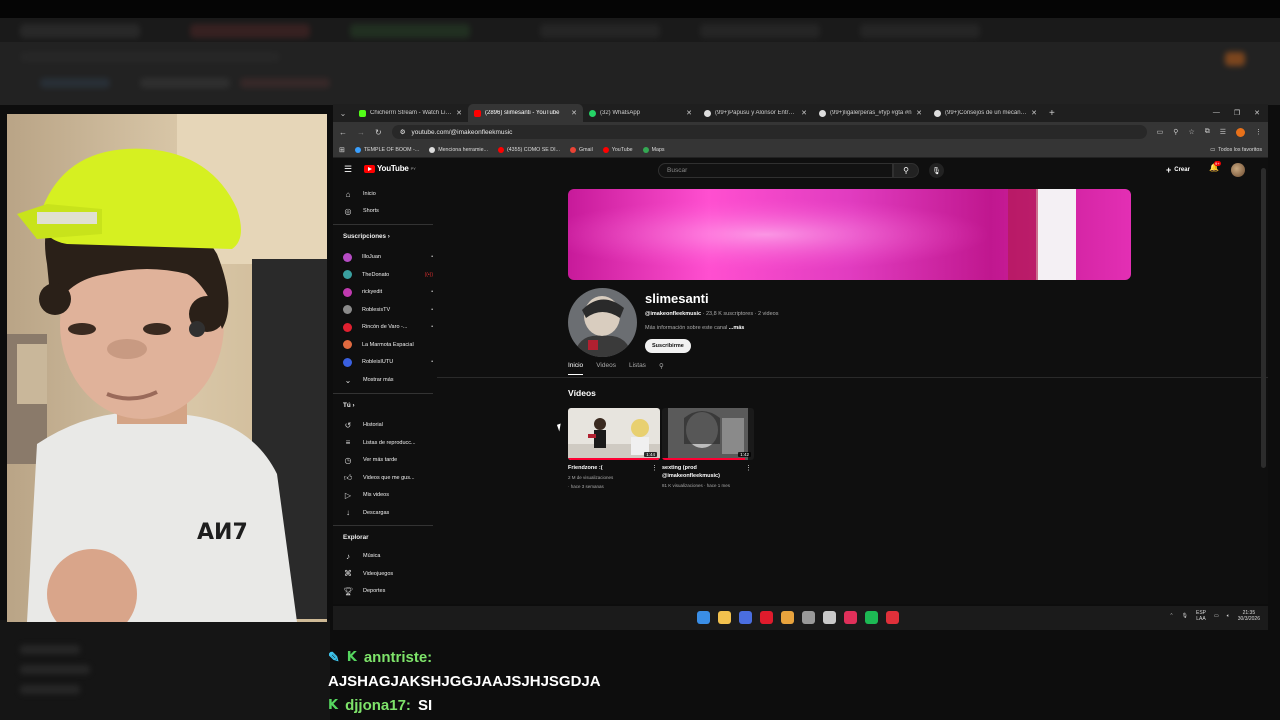 This screenshot has width=1280, height=720. What do you see at coordinates (388, 574) in the screenshot?
I see `sidebar-item-gaming: ⌘ Videojuegos` at bounding box center [388, 574].